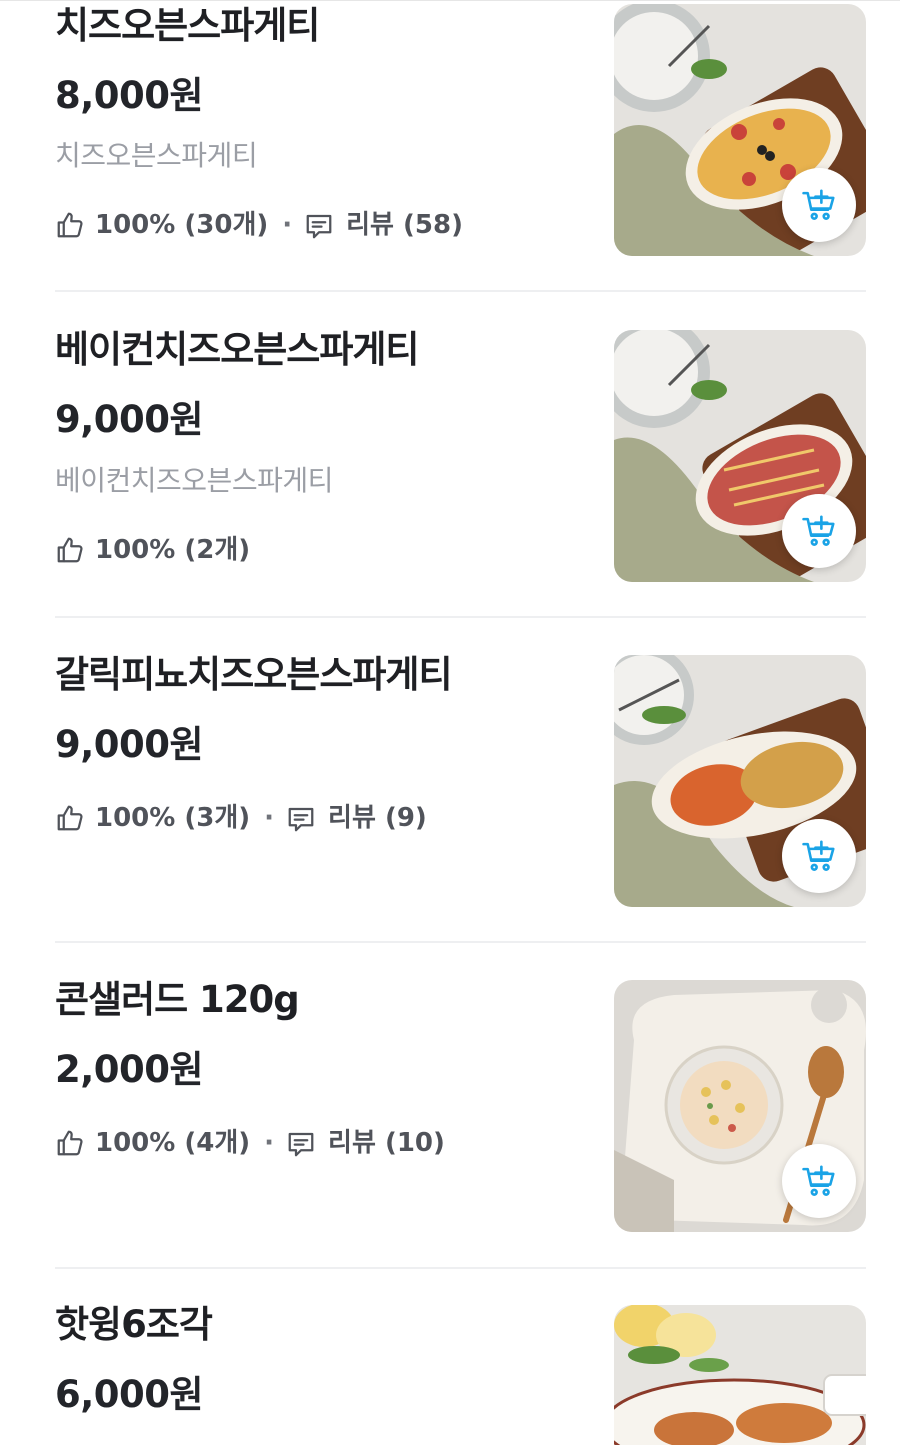 The height and width of the screenshot is (1445, 900). I want to click on item-price: 8,000원, so click(129, 95).